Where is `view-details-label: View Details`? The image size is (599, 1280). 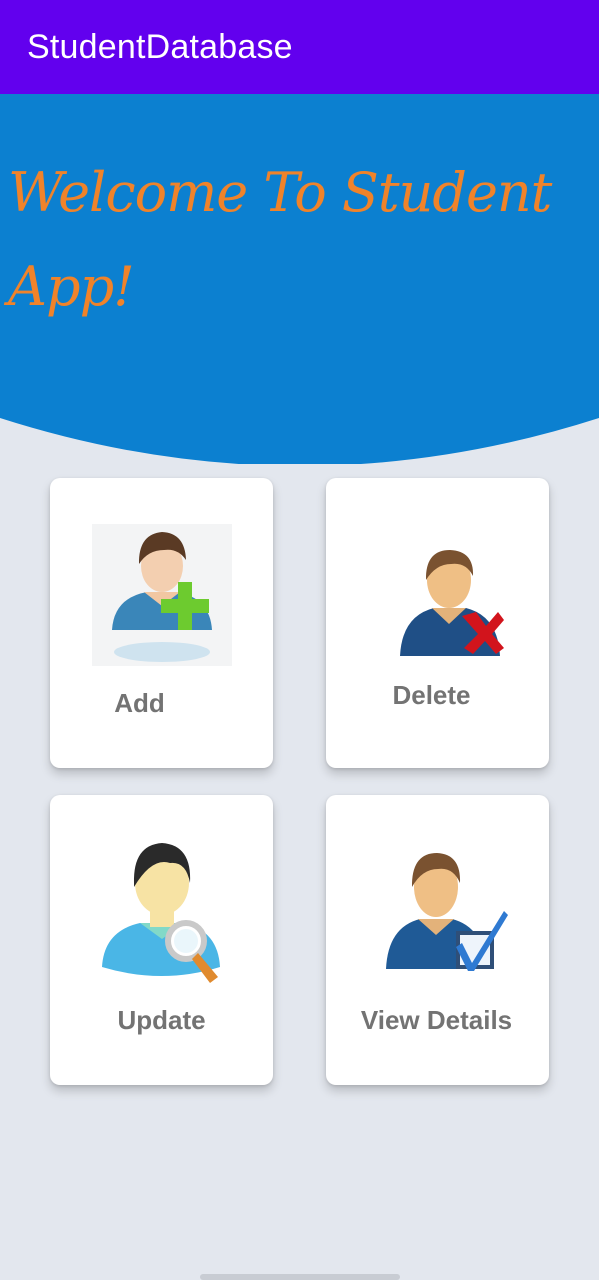 view-details-label: View Details is located at coordinates (436, 1020).